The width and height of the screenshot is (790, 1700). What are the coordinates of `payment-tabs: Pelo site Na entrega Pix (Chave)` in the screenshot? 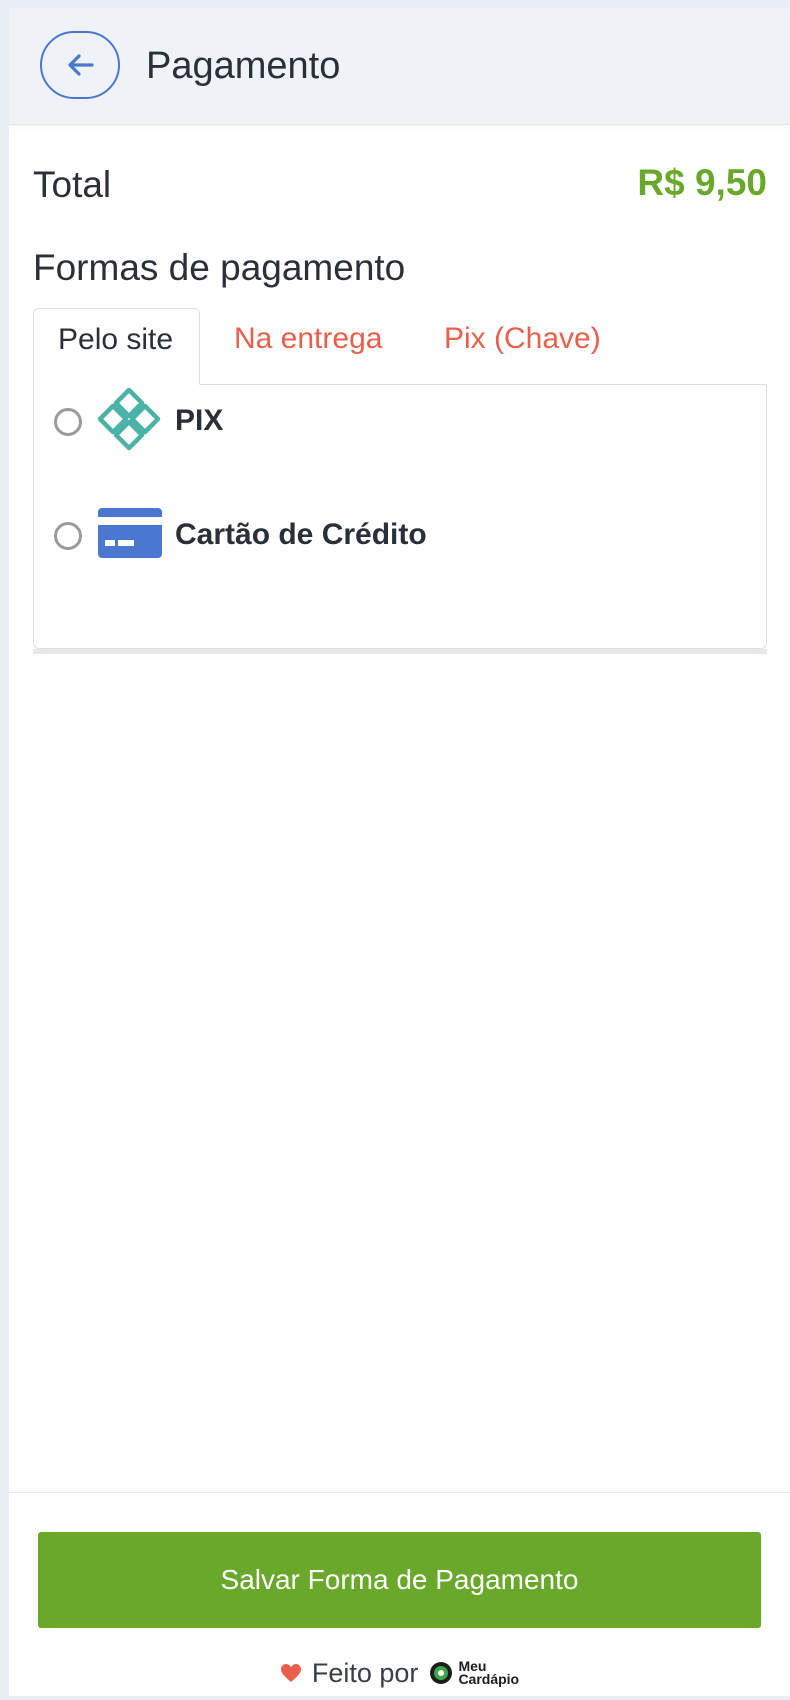 It's located at (400, 346).